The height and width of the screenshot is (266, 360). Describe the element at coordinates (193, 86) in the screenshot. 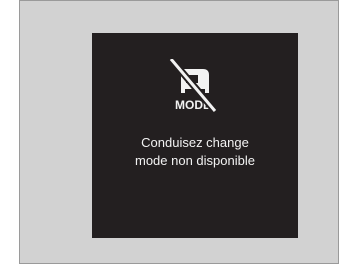

I see `mode-unavailable-icon: MODE` at that location.